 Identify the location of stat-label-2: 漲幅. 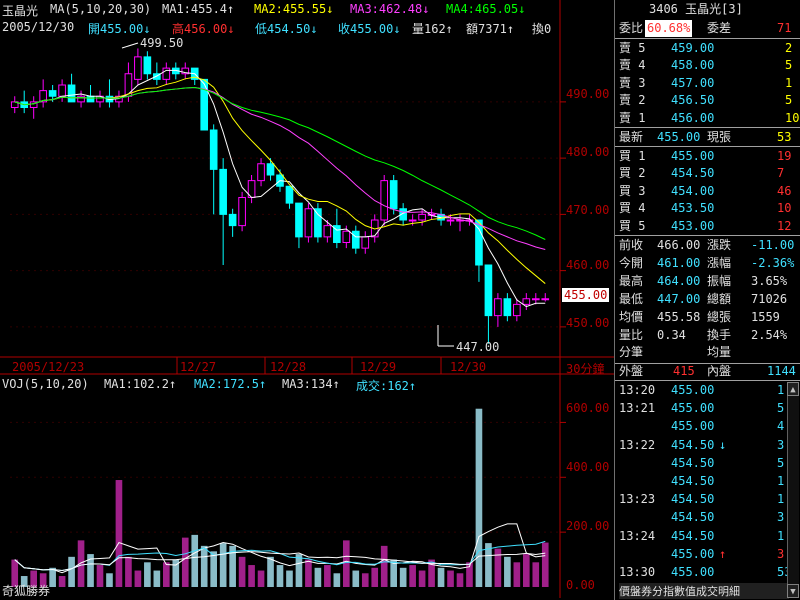
(719, 262).